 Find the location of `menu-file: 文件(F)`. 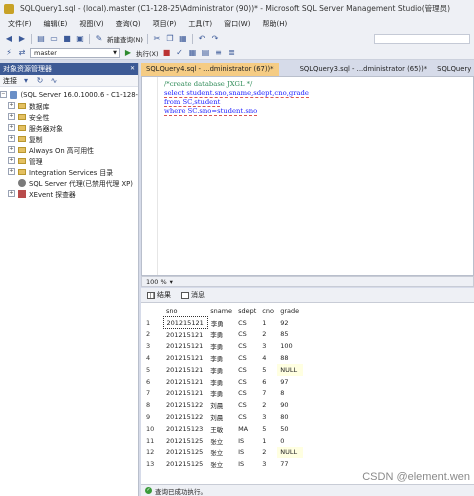

menu-file: 文件(F) is located at coordinates (20, 24).